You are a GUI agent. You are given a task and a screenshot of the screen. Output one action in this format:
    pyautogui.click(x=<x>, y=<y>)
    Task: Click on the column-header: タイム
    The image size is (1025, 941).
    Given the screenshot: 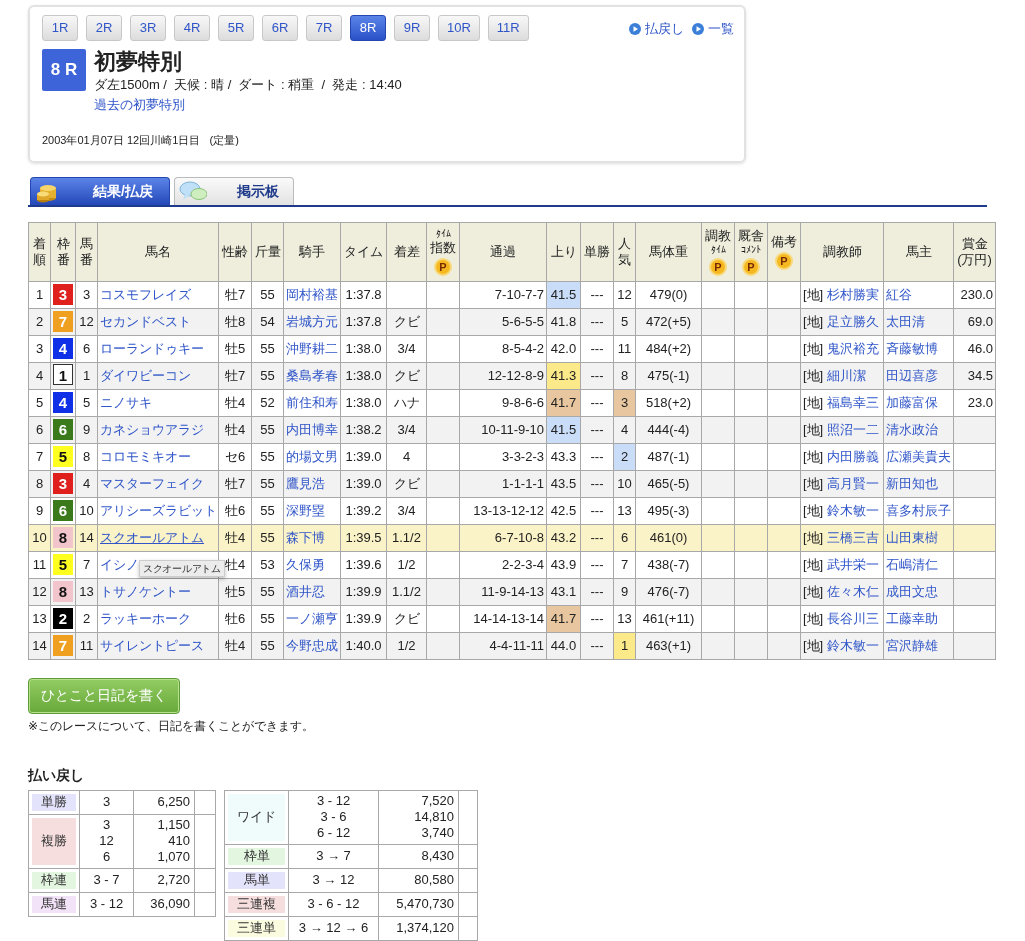 What is the action you would take?
    pyautogui.click(x=363, y=251)
    